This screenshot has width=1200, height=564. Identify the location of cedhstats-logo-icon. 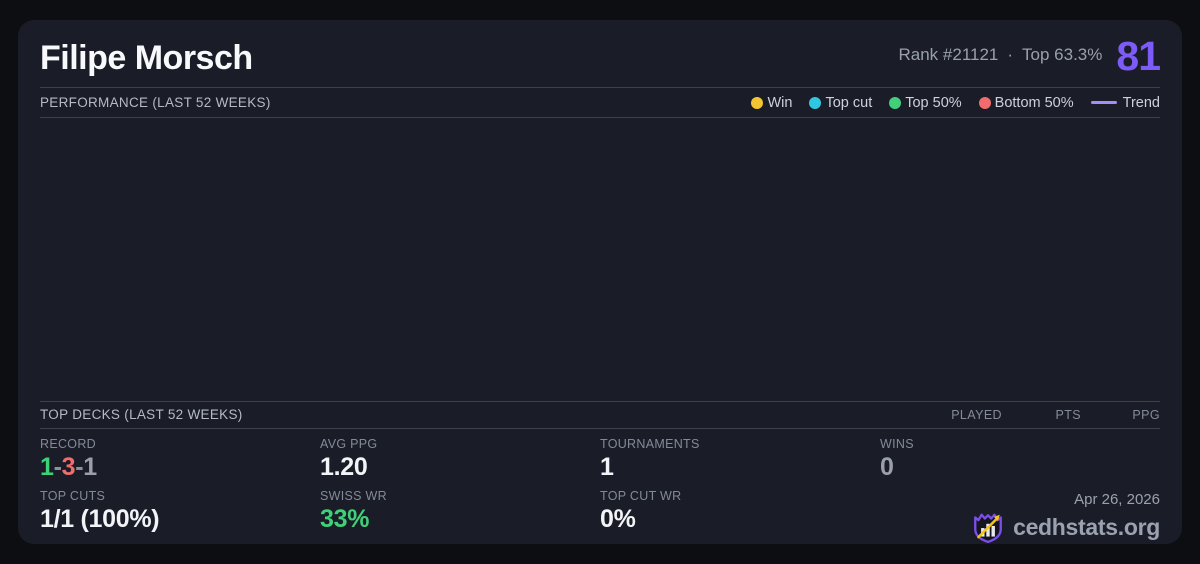
(988, 528).